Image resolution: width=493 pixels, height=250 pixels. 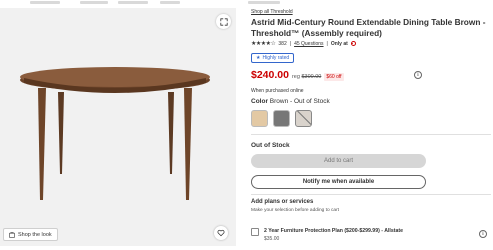 What do you see at coordinates (483, 234) in the screenshot?
I see `plan-info-icon: i` at bounding box center [483, 234].